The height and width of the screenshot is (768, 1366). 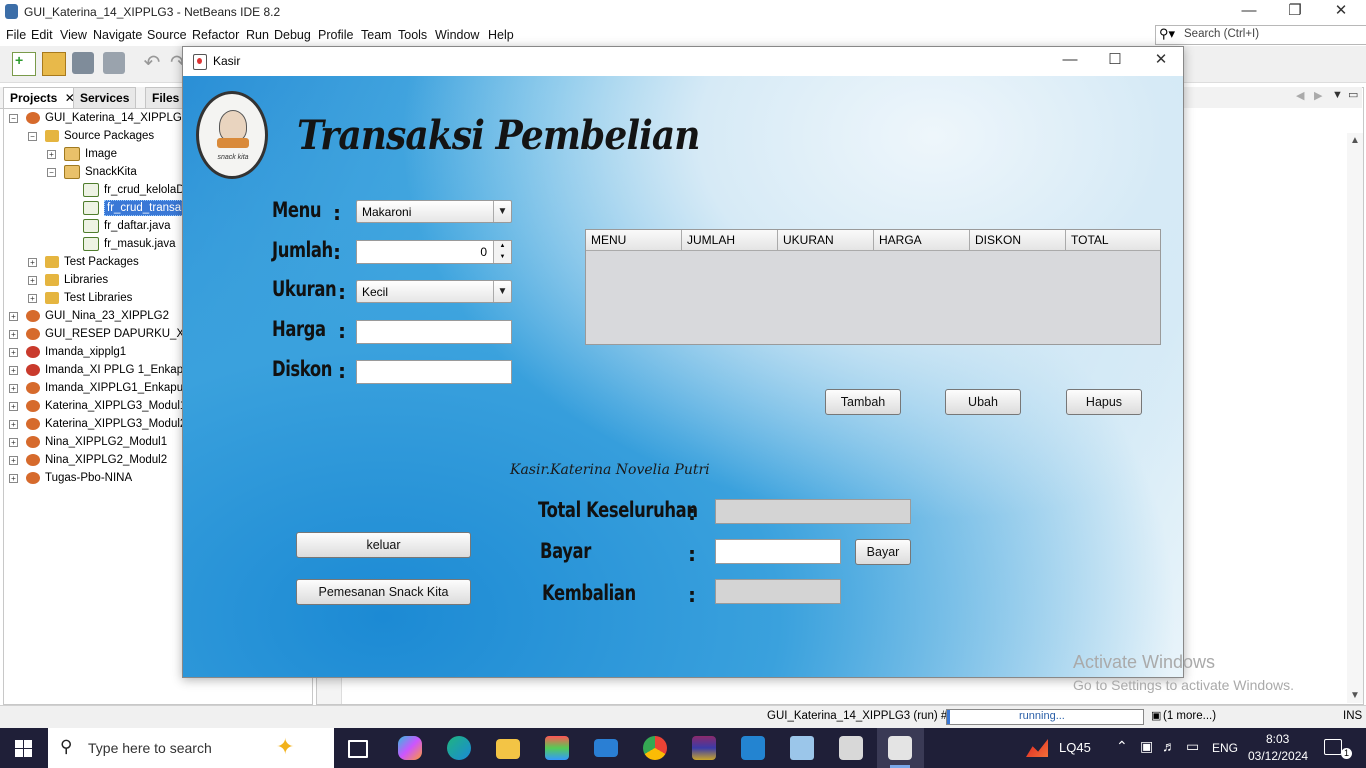 What do you see at coordinates (116, 334) in the screenshot?
I see `tree-item: GUI_RESEP DAPURKU_XI PP` at bounding box center [116, 334].